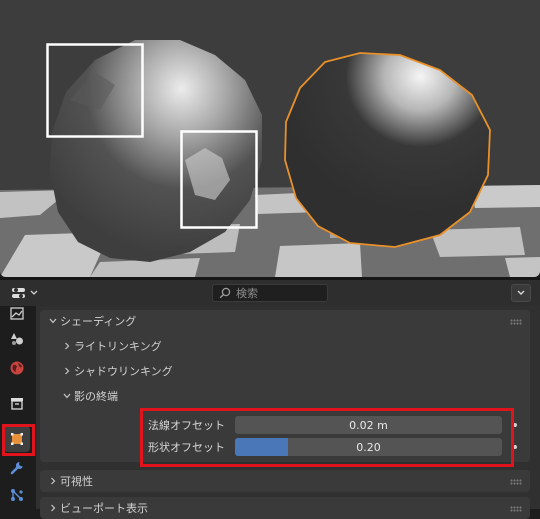 The height and width of the screenshot is (519, 540). I want to click on viewport-display-header: ビューポート表示, so click(97, 508).